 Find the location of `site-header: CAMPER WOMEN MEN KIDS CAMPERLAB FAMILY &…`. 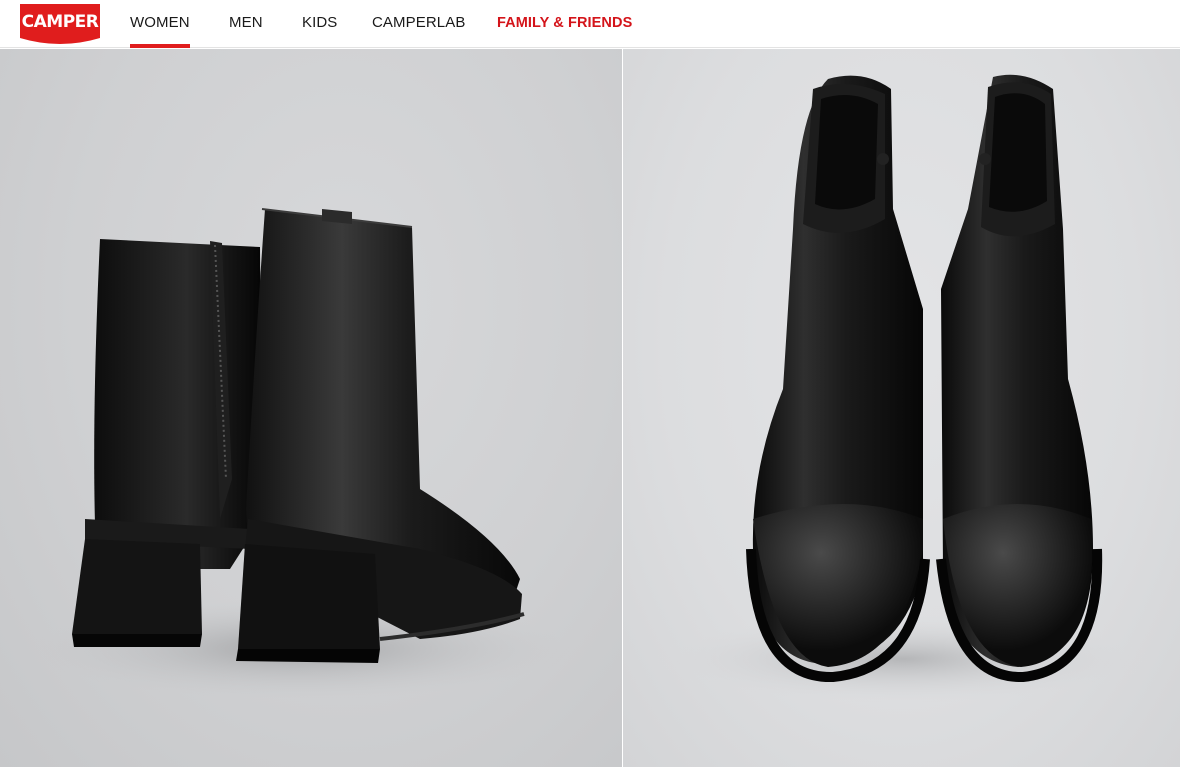

site-header: CAMPER WOMEN MEN KIDS CAMPERLAB FAMILY &… is located at coordinates (590, 24).